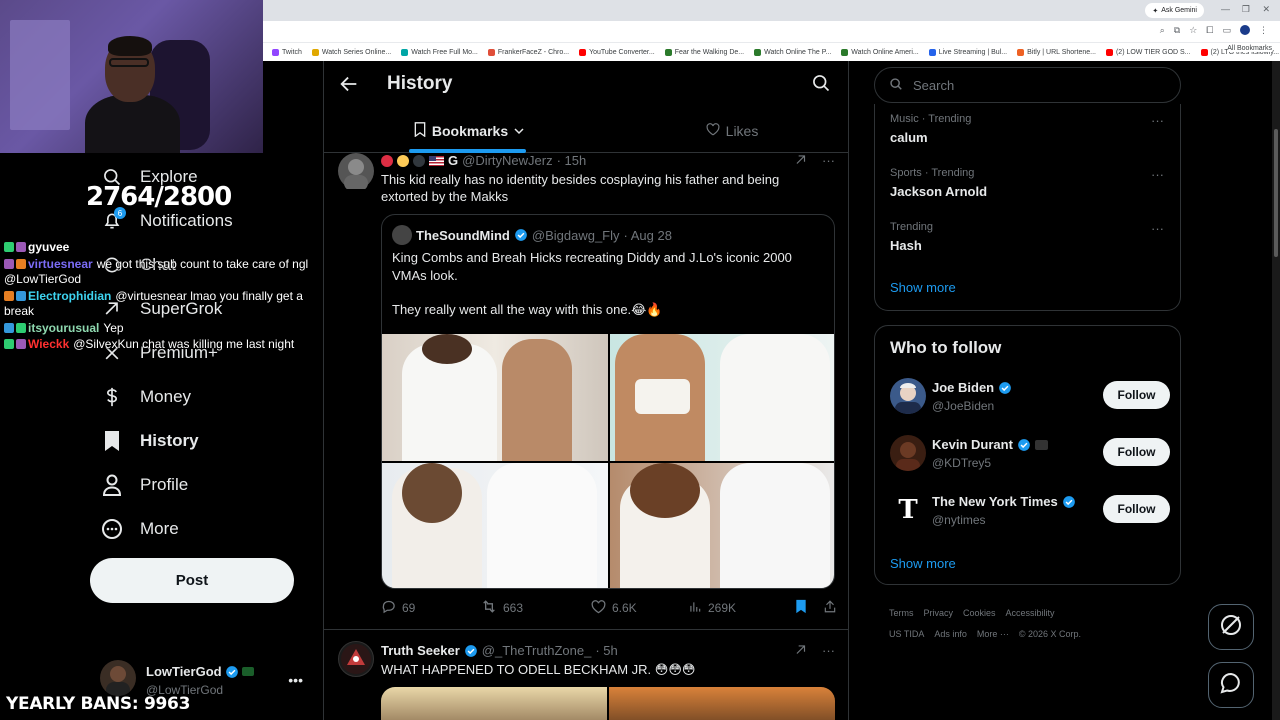 This screenshot has width=1280, height=720. What do you see at coordinates (993, 634) in the screenshot?
I see `footer-link: More ···` at bounding box center [993, 634].